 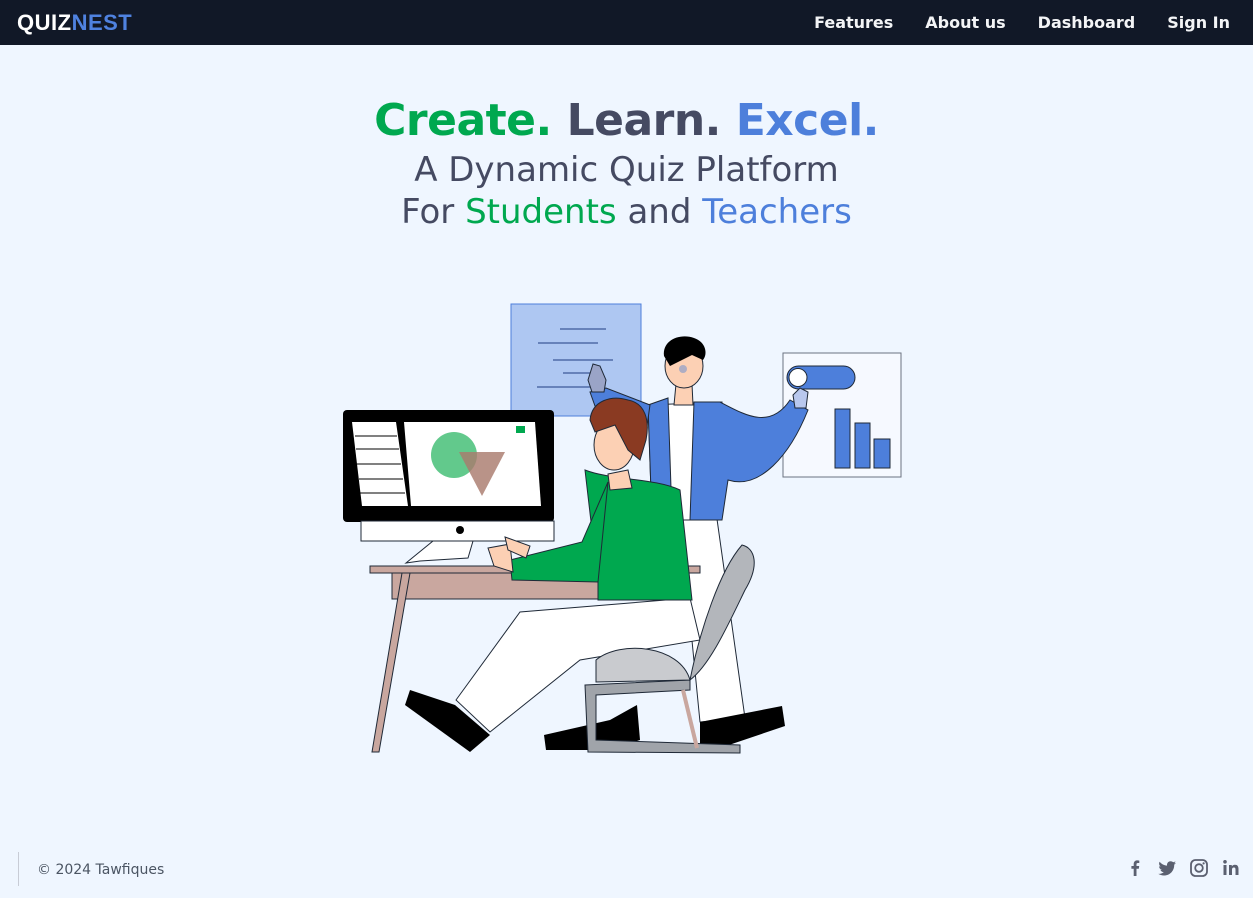 I want to click on twitter-icon, so click(x=1167, y=868).